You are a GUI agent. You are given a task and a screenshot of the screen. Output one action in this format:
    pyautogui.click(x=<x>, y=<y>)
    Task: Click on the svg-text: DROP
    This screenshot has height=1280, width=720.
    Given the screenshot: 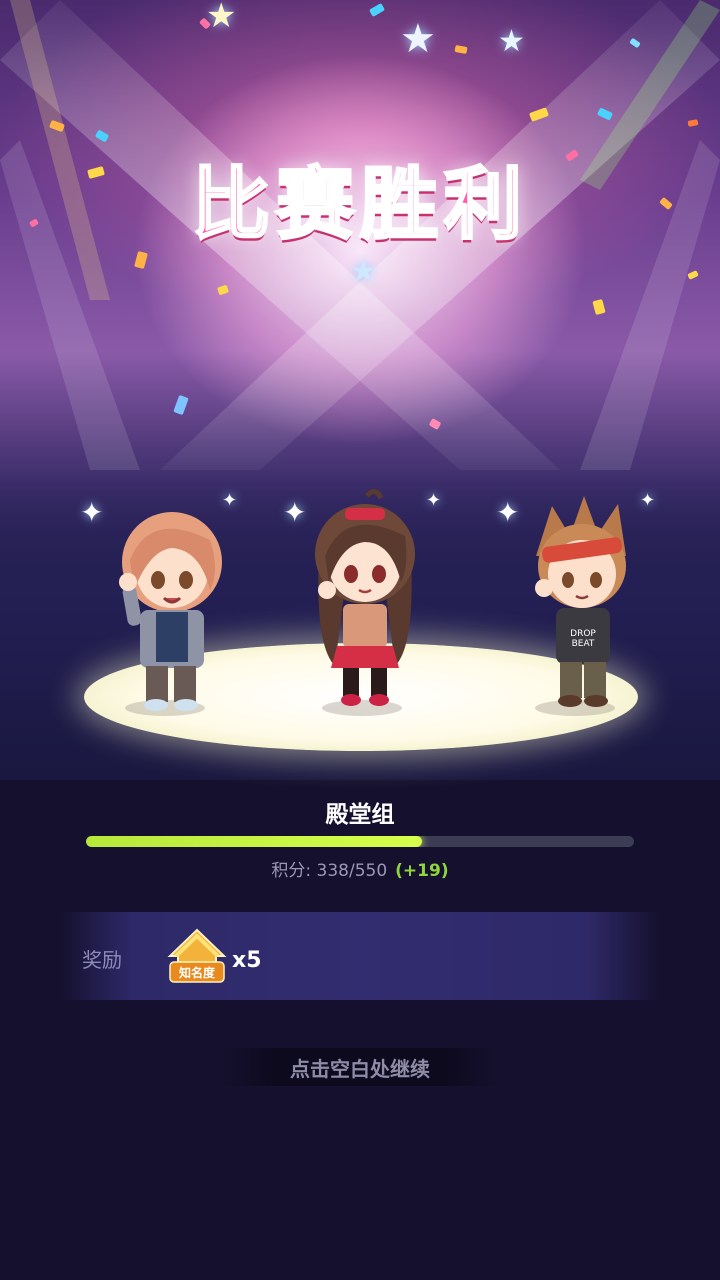 What is the action you would take?
    pyautogui.click(x=583, y=634)
    